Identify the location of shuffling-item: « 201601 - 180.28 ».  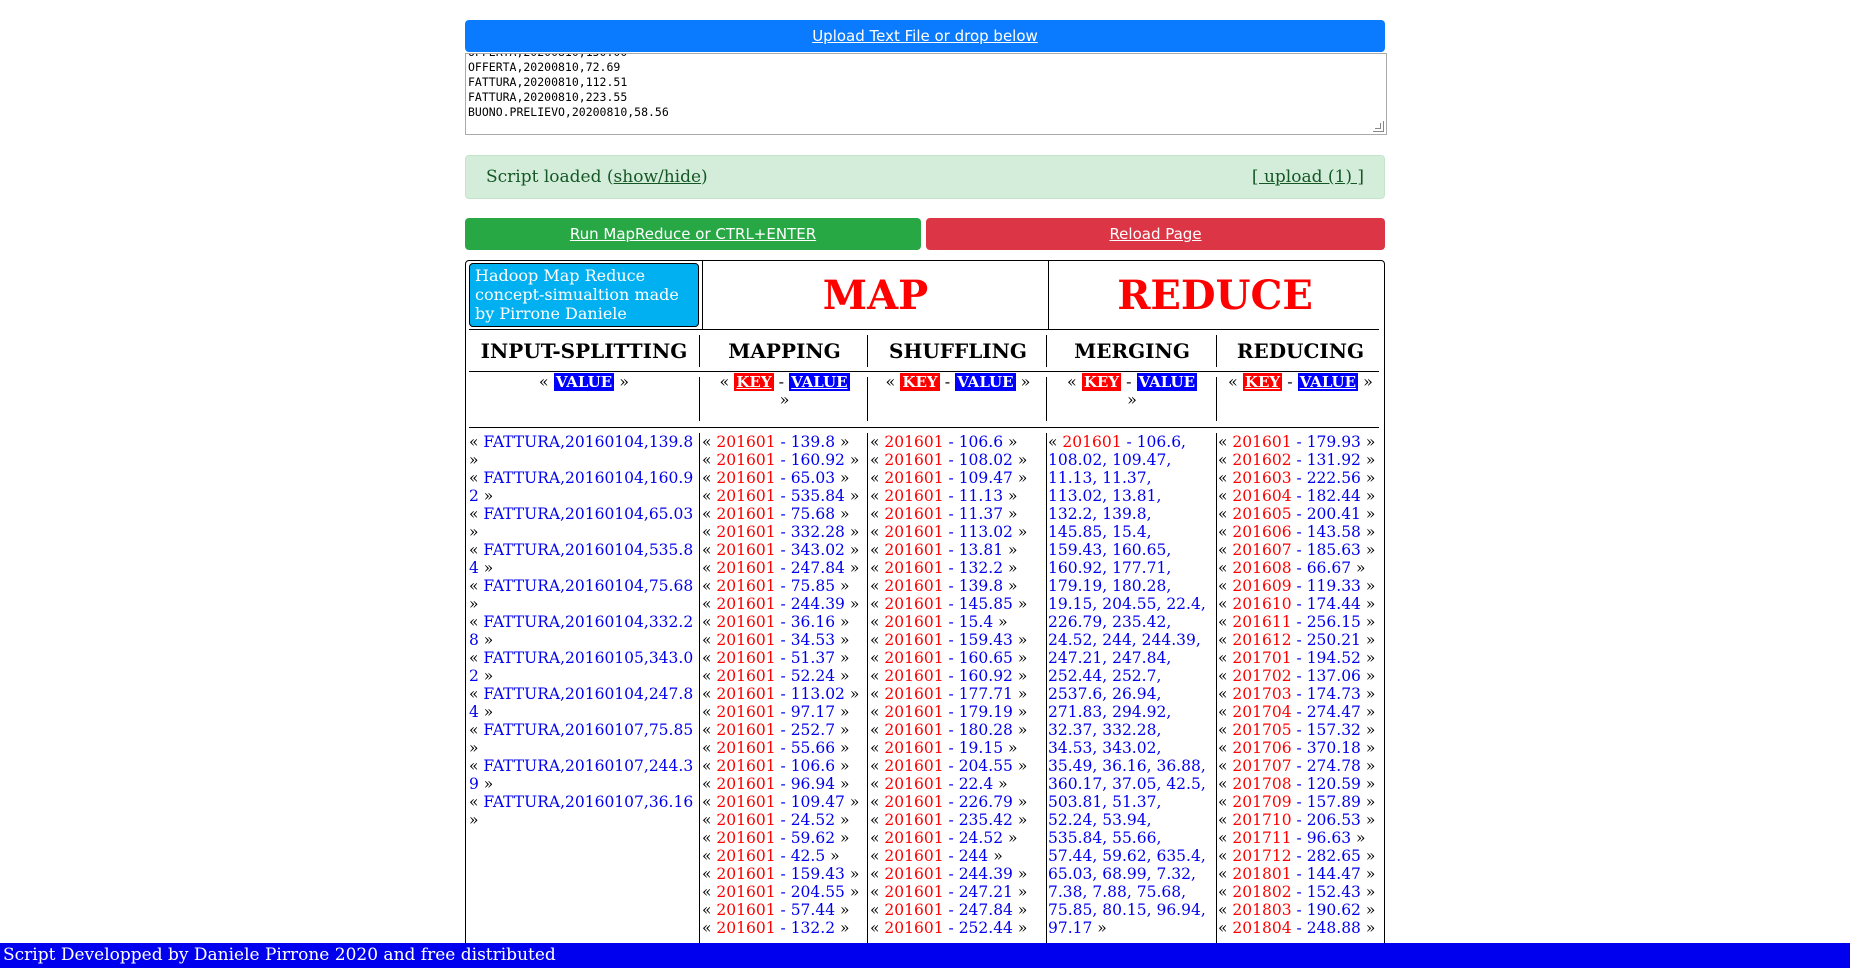
(957, 730).